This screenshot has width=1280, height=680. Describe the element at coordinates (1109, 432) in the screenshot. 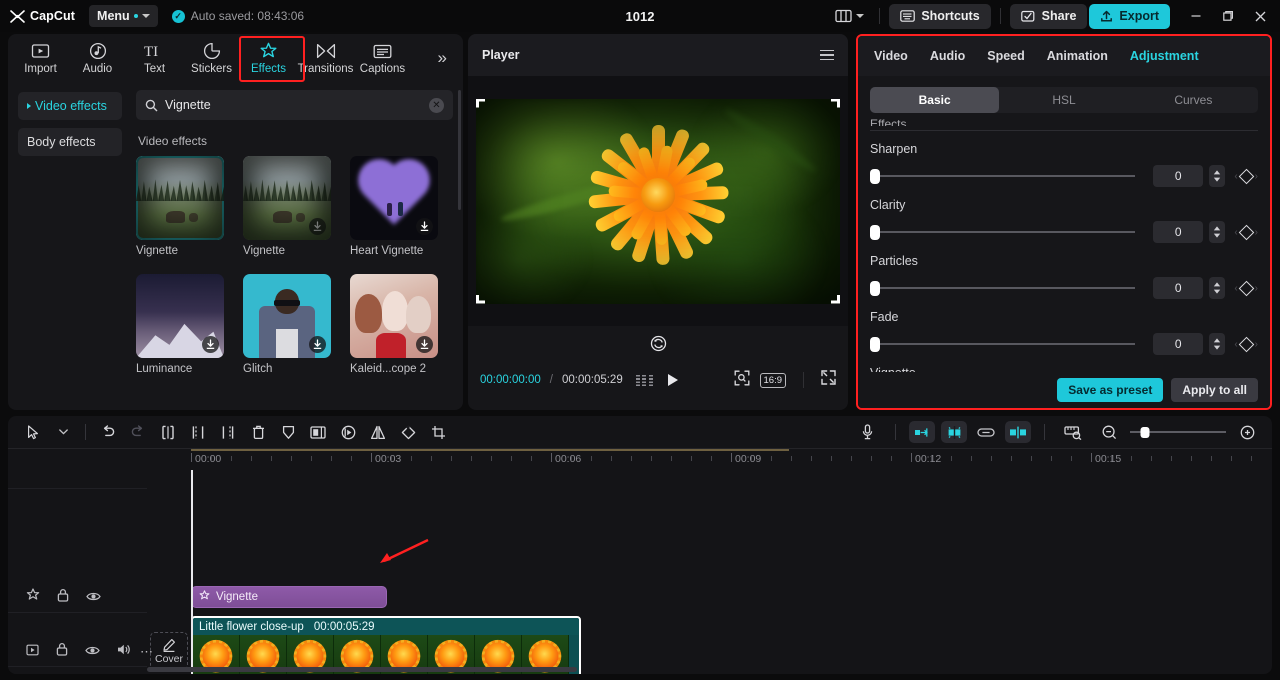

I see `zoom-out-icon` at that location.